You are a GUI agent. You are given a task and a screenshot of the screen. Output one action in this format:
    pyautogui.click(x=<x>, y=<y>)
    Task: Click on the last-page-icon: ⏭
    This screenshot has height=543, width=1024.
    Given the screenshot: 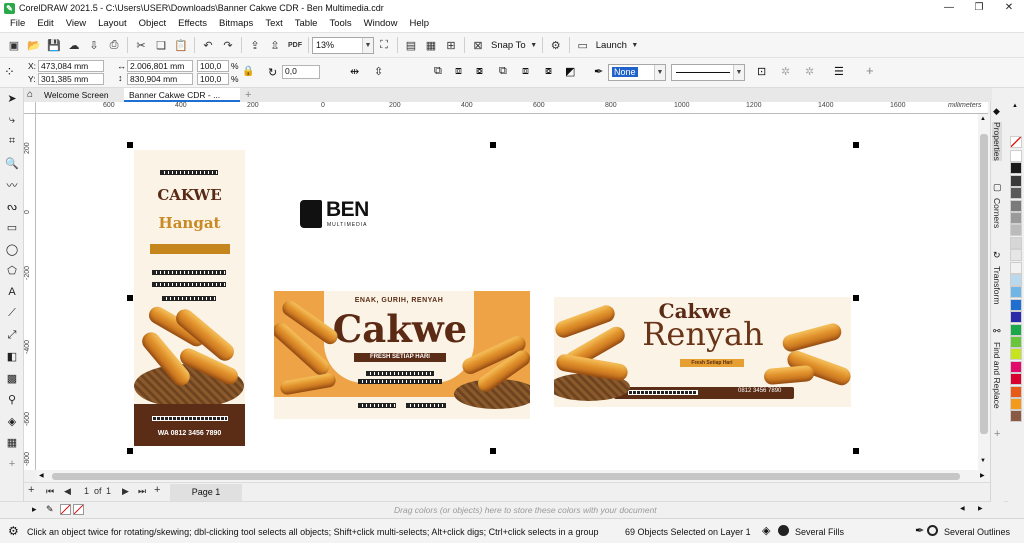 What is the action you would take?
    pyautogui.click(x=142, y=491)
    